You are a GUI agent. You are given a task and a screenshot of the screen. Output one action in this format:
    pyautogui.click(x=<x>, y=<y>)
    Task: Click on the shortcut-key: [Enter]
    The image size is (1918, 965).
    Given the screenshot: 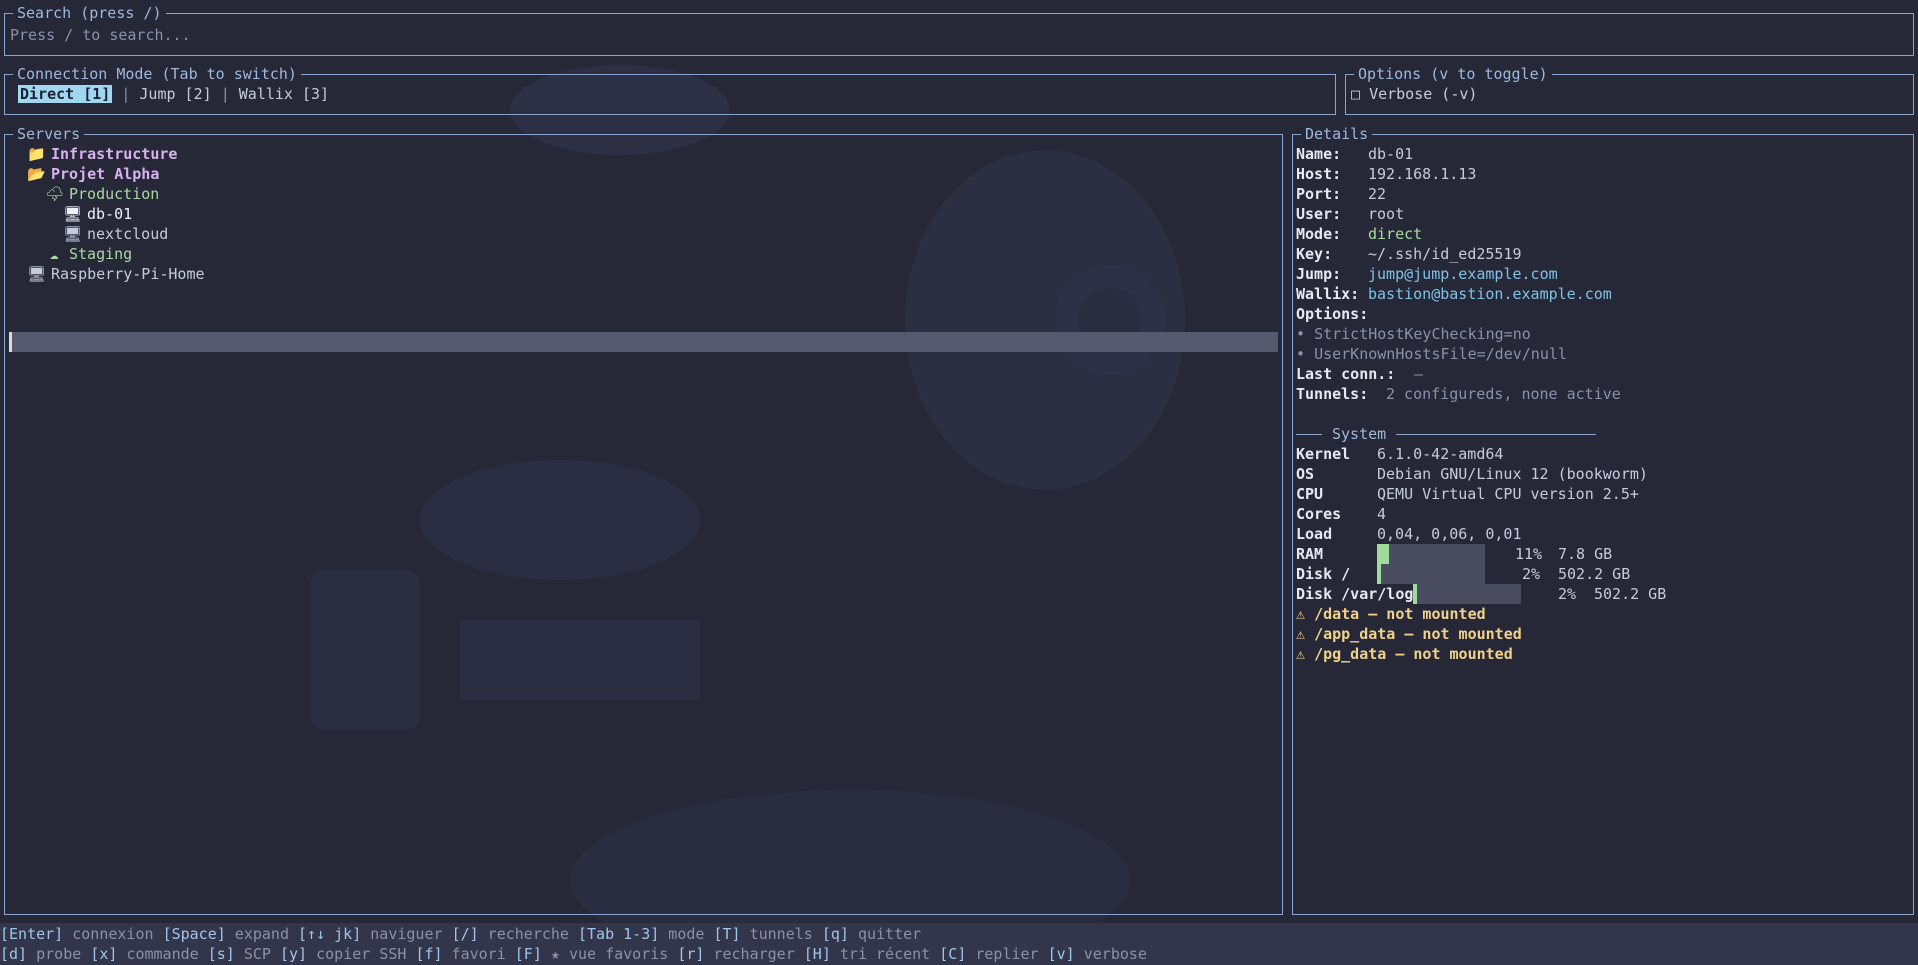 What is the action you would take?
    pyautogui.click(x=32, y=934)
    